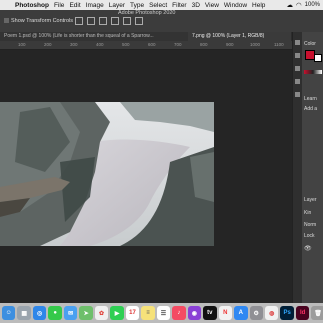 Image resolution: width=323 pixels, height=323 pixels. I want to click on messages-icon: ●, so click(55, 313).